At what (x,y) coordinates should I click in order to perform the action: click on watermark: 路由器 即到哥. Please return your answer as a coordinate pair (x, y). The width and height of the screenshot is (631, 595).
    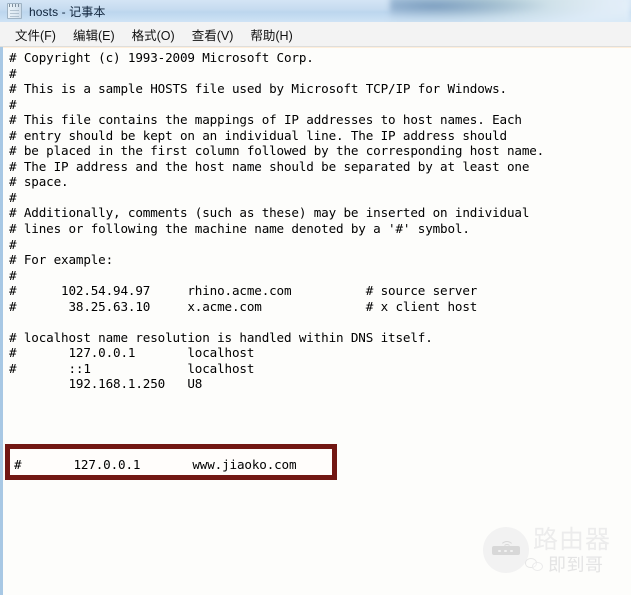
    Looking at the image, I should click on (553, 557).